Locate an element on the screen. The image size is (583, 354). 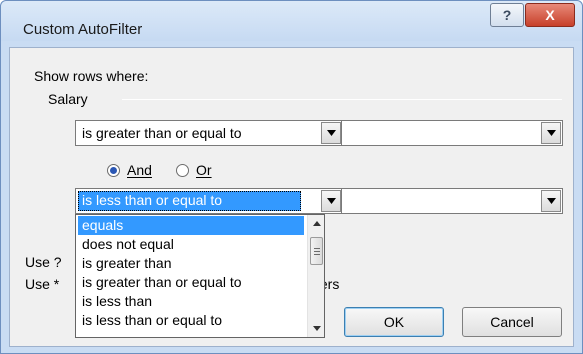
second-value-dropdown-button is located at coordinates (551, 201).